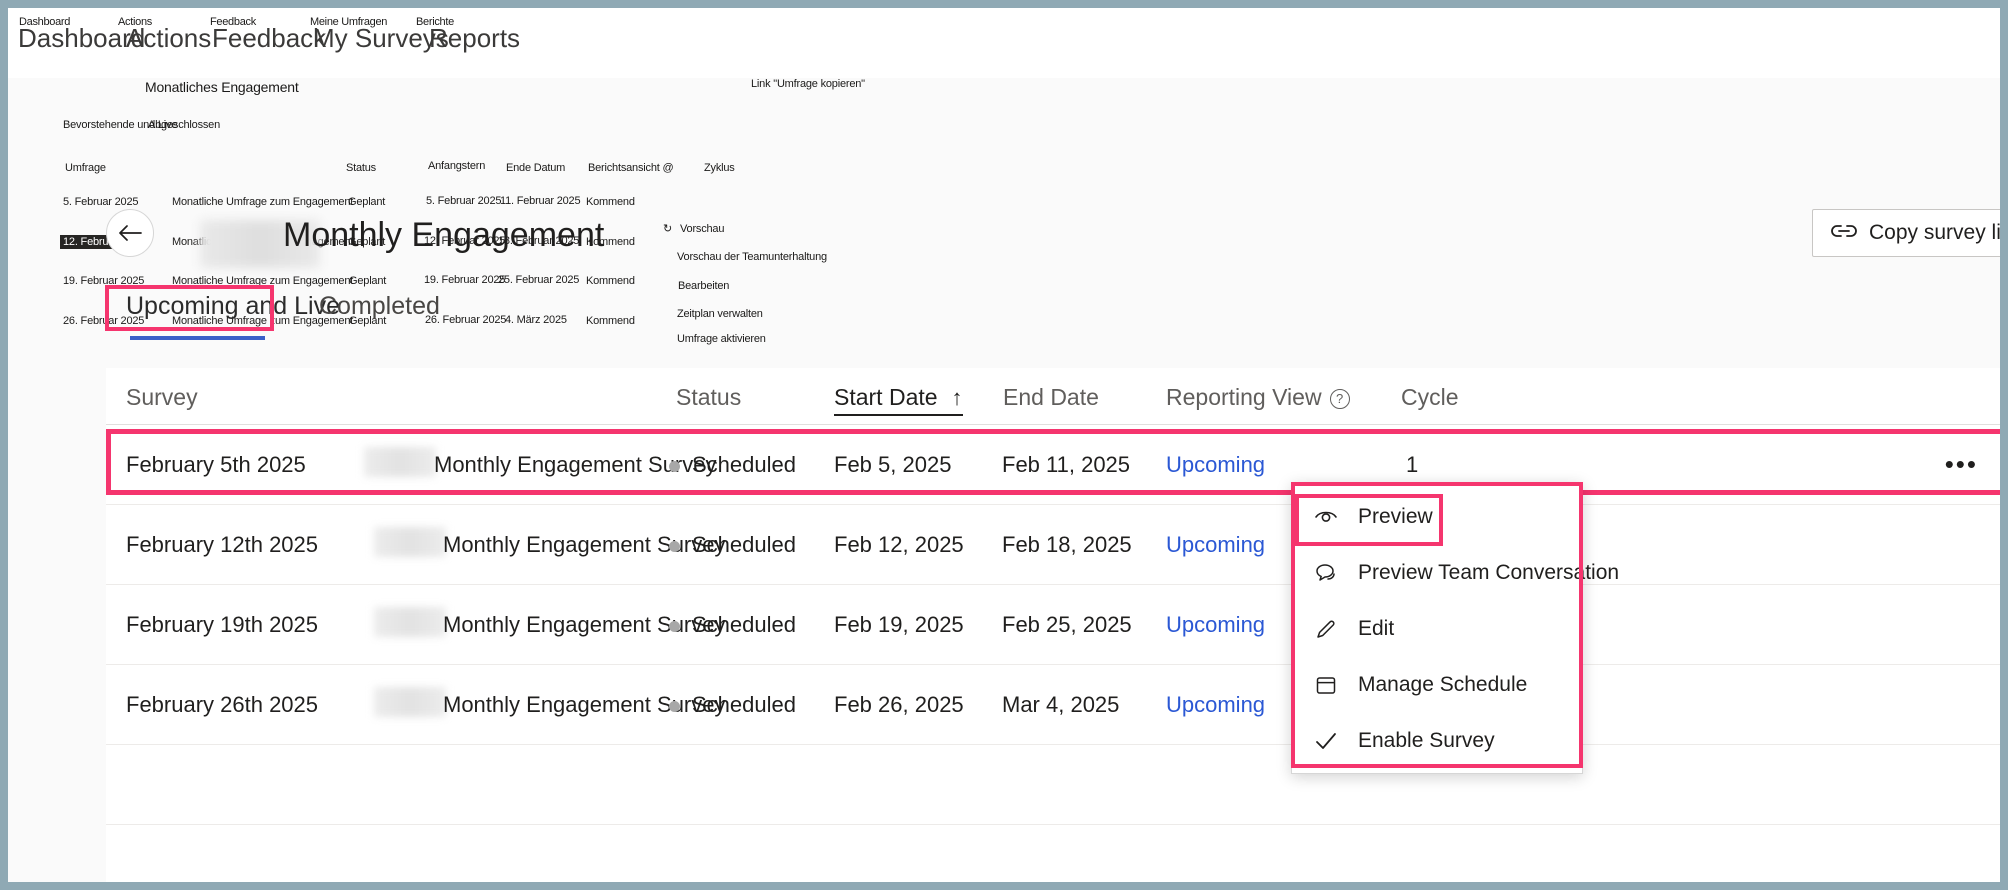 The image size is (2008, 890). Describe the element at coordinates (610, 321) in the screenshot. I see `annotation-de-row4-reporting: Kommend` at that location.